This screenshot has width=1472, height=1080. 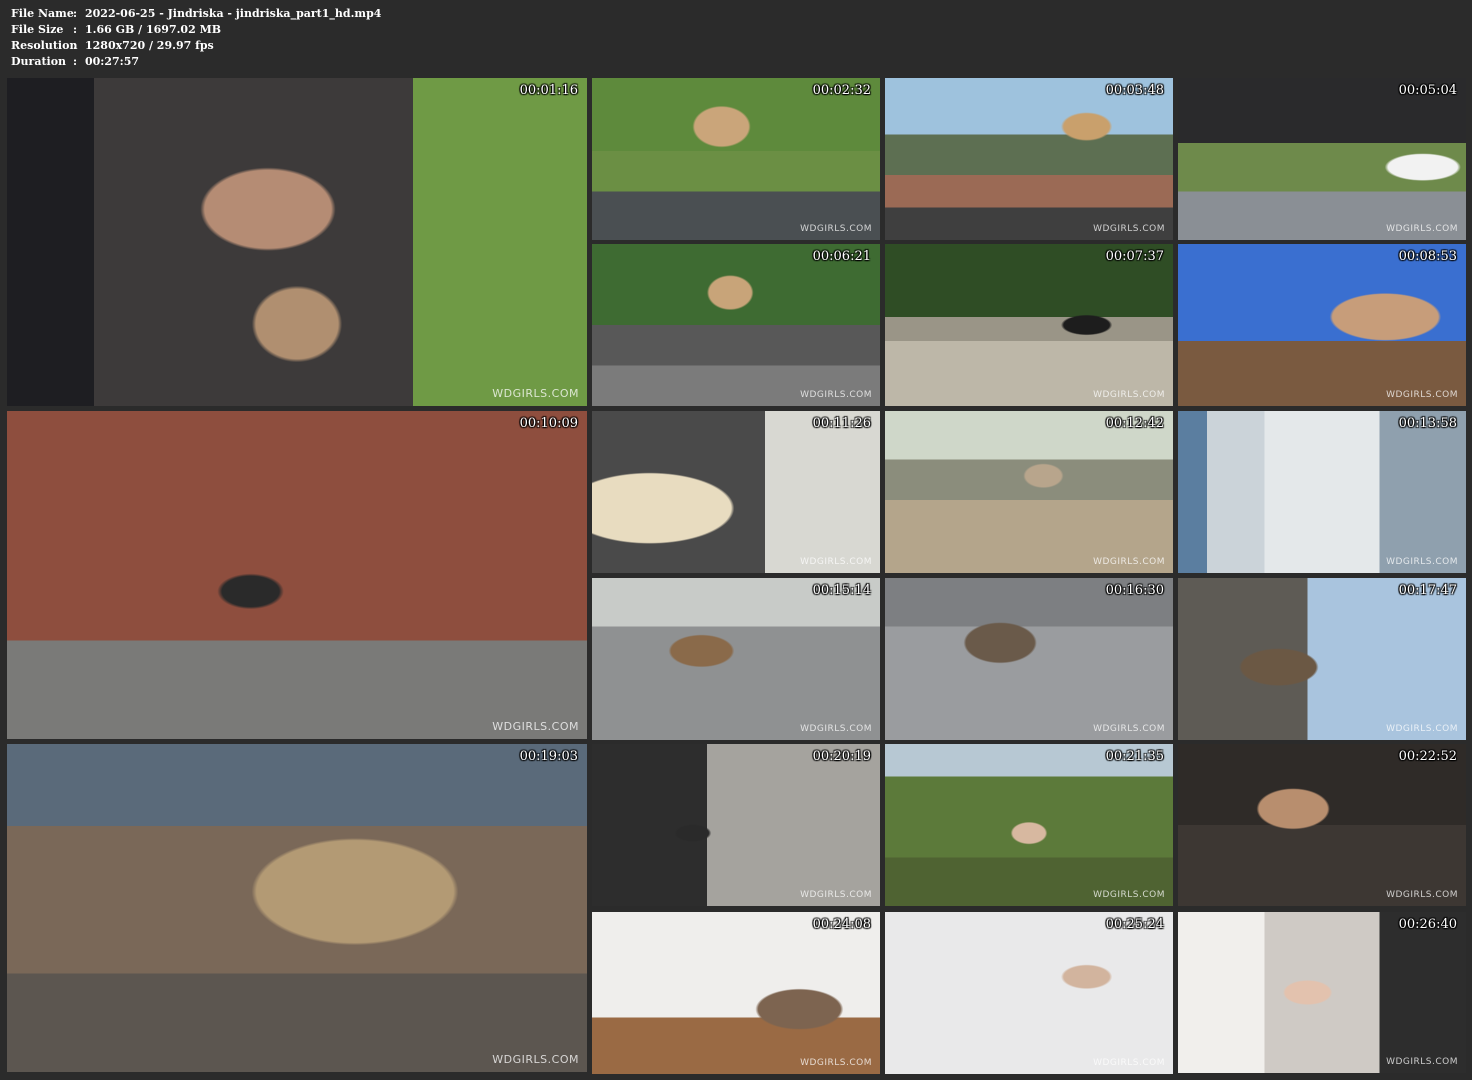 I want to click on video-thumbnail: 00:26:40 WDGIRLS.COM, so click(x=1322, y=992).